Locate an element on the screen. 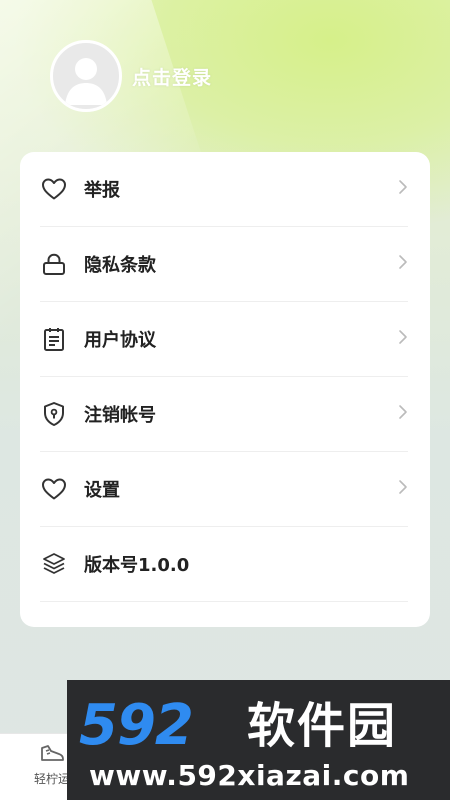  menu-item-label: 设置 is located at coordinates (102, 490).